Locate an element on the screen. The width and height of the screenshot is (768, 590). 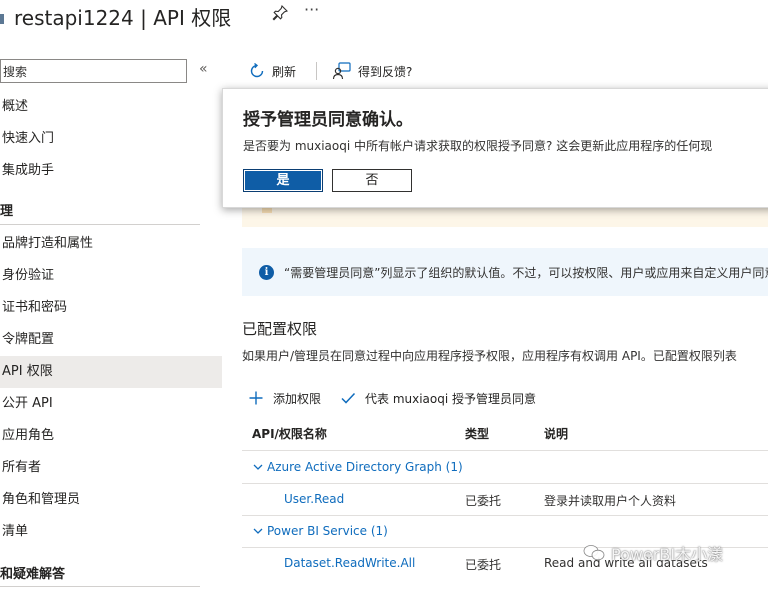
sidebar-item-app-roles: 应用角色 is located at coordinates (111, 436).